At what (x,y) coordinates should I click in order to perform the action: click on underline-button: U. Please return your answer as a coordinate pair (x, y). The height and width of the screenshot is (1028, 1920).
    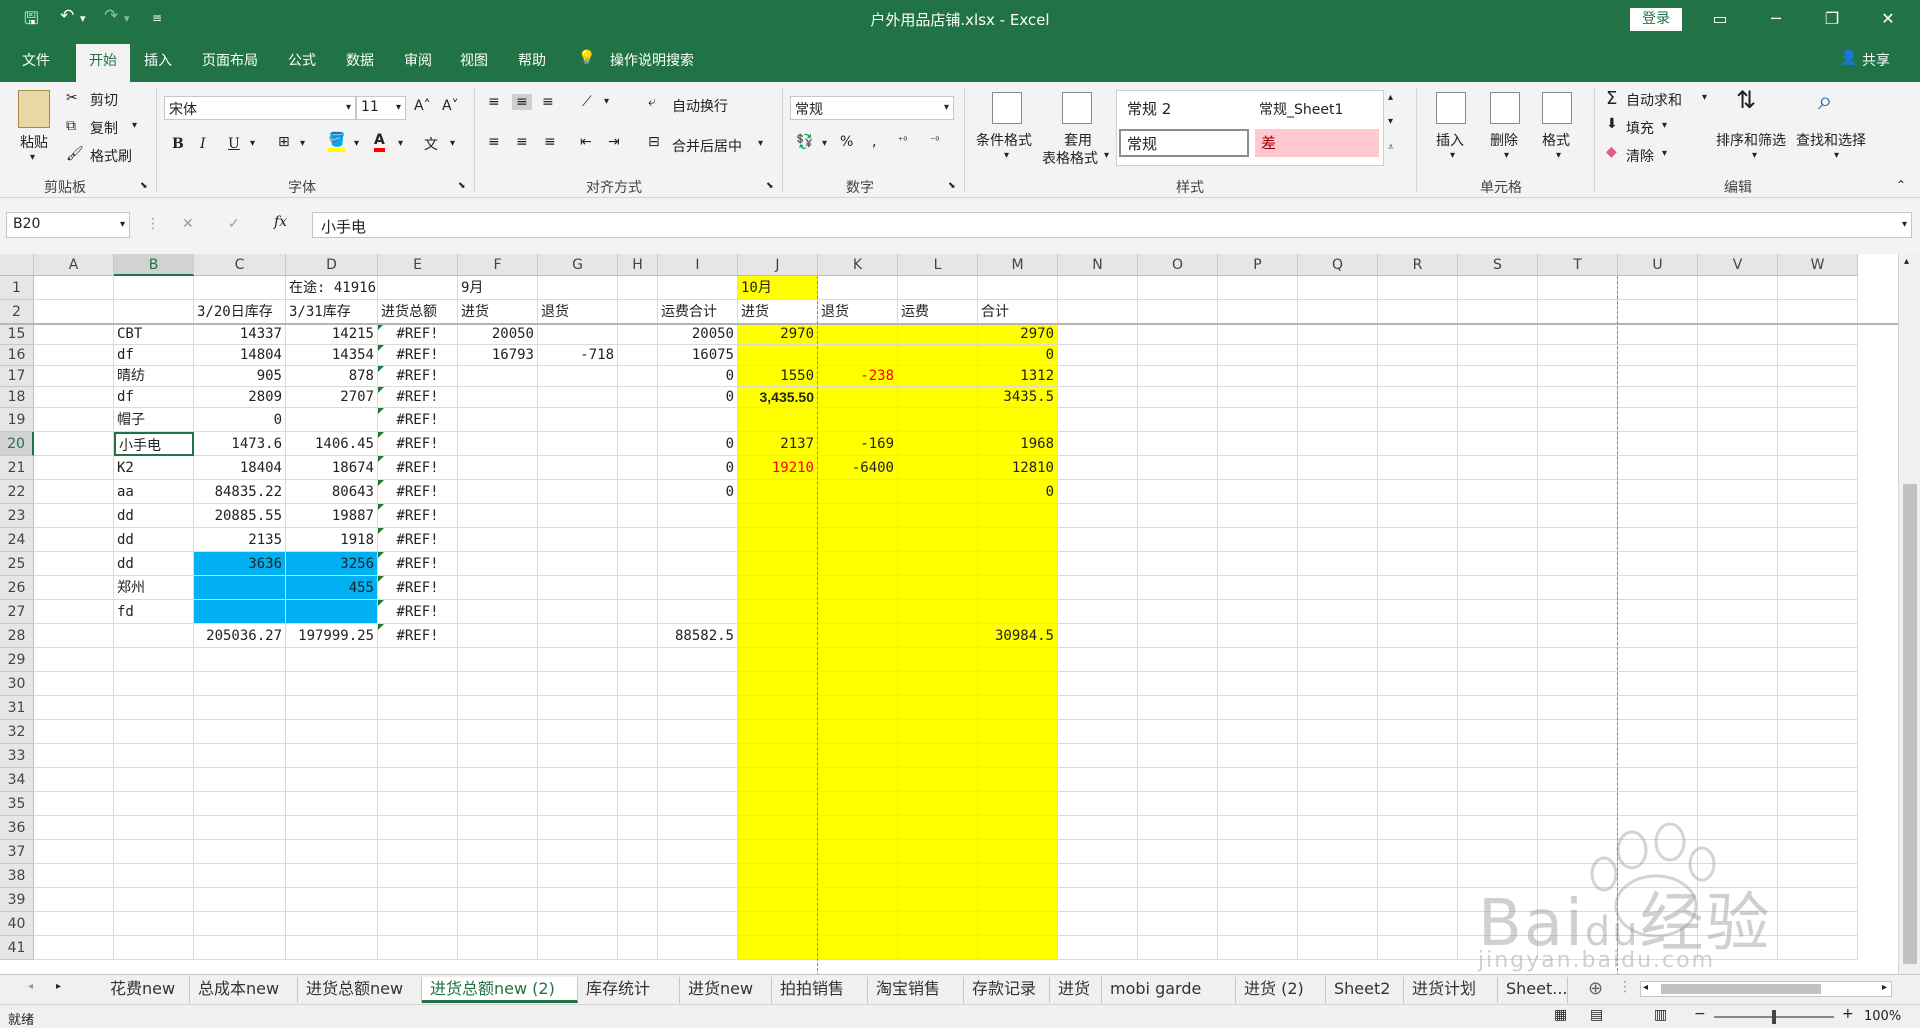
    Looking at the image, I should click on (234, 144).